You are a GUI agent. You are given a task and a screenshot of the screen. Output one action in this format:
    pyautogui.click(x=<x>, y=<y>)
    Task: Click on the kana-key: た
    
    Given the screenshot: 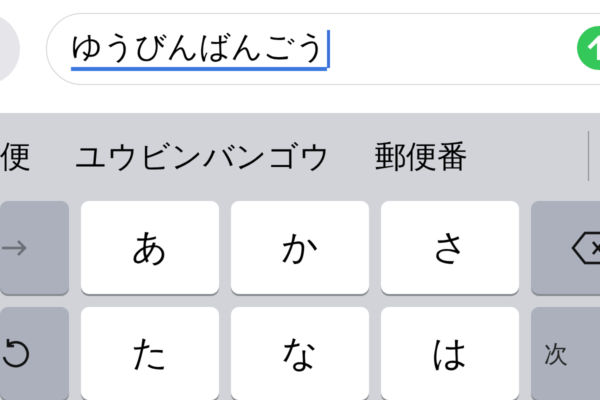 What is the action you would take?
    pyautogui.click(x=150, y=353)
    